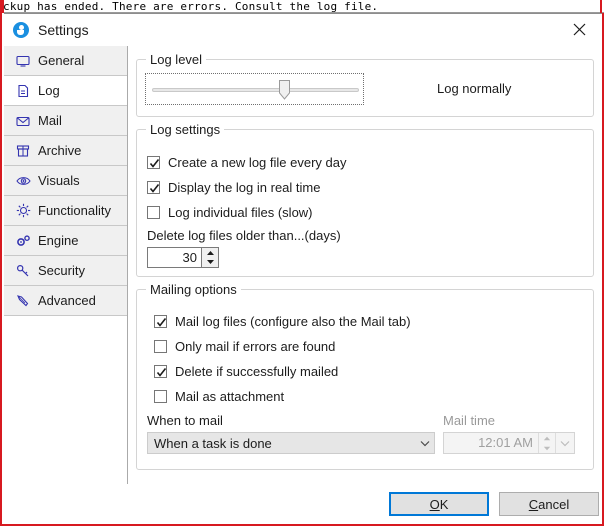 This screenshot has height=526, width=604. I want to click on slider-track, so click(255, 90).